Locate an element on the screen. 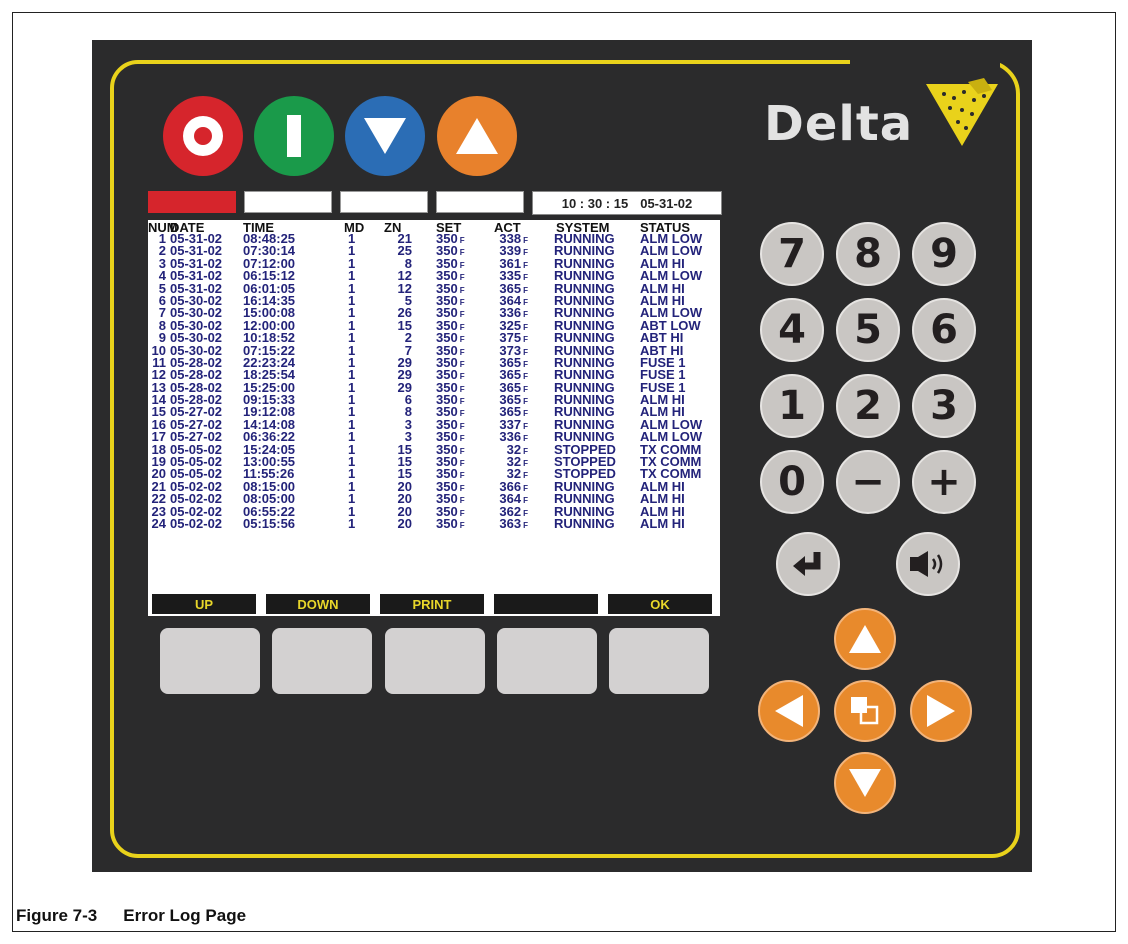 This screenshot has height=944, width=1128. arrow-down-icon is located at coordinates (865, 783).